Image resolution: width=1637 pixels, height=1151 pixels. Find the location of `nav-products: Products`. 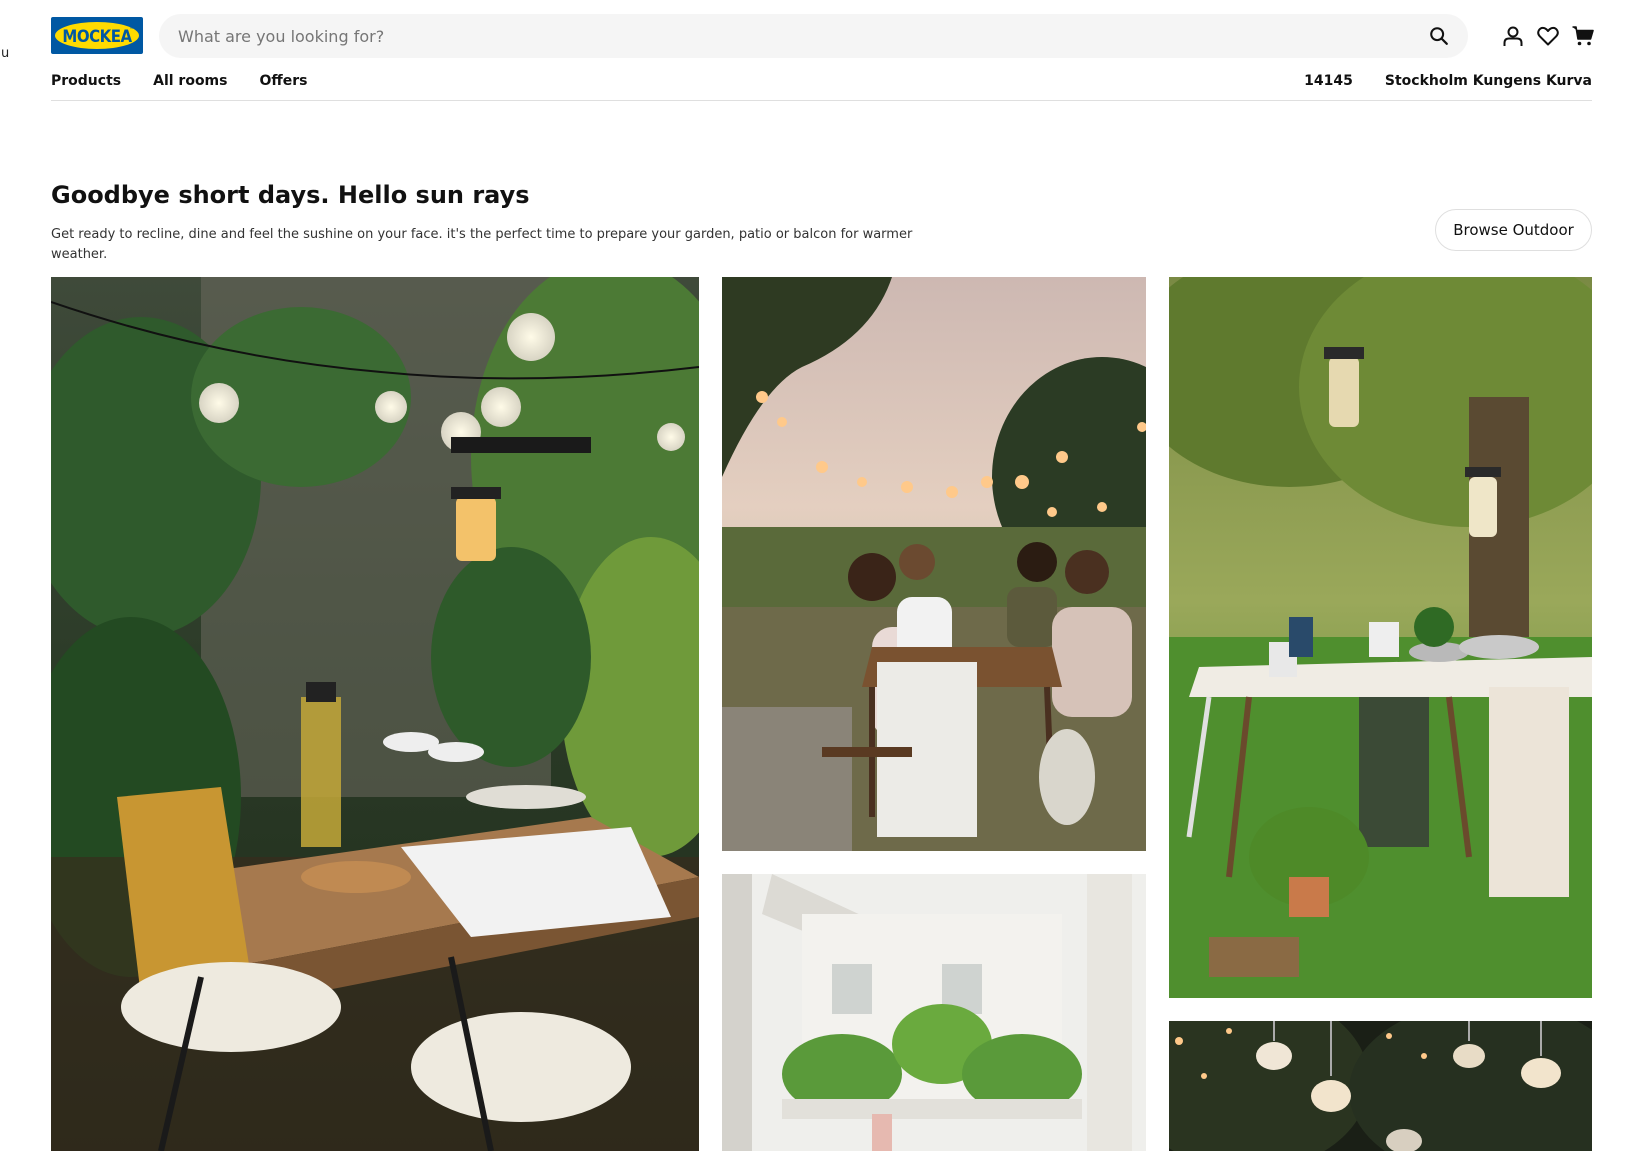

nav-products: Products is located at coordinates (86, 81).